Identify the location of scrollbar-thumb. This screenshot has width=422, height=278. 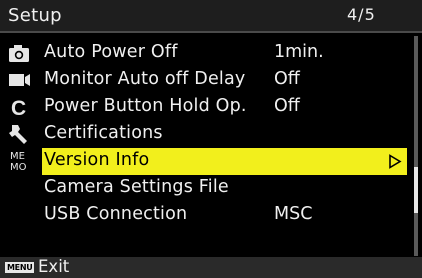
(416, 190).